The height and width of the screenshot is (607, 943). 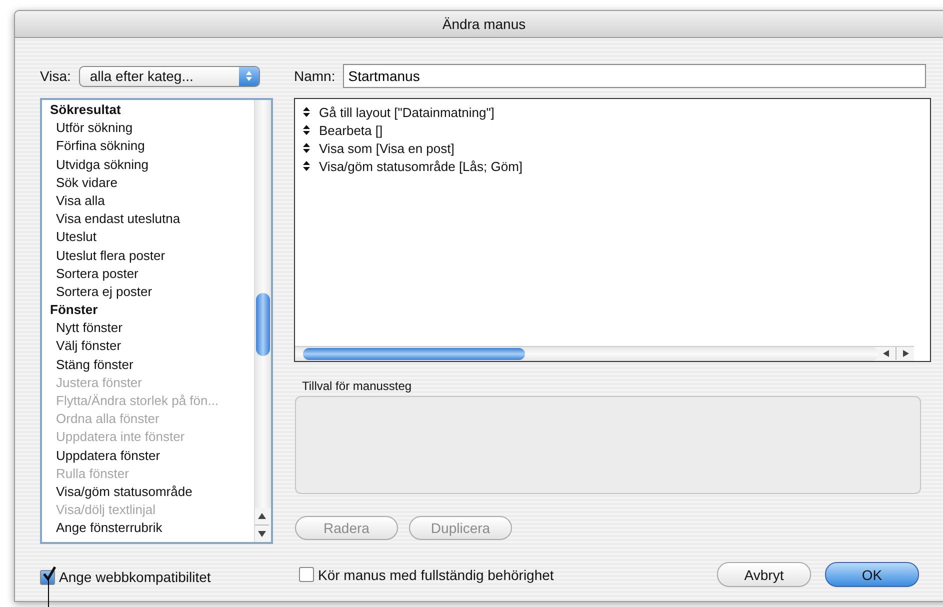 I want to click on cancel-button: Avbryt, so click(x=764, y=575).